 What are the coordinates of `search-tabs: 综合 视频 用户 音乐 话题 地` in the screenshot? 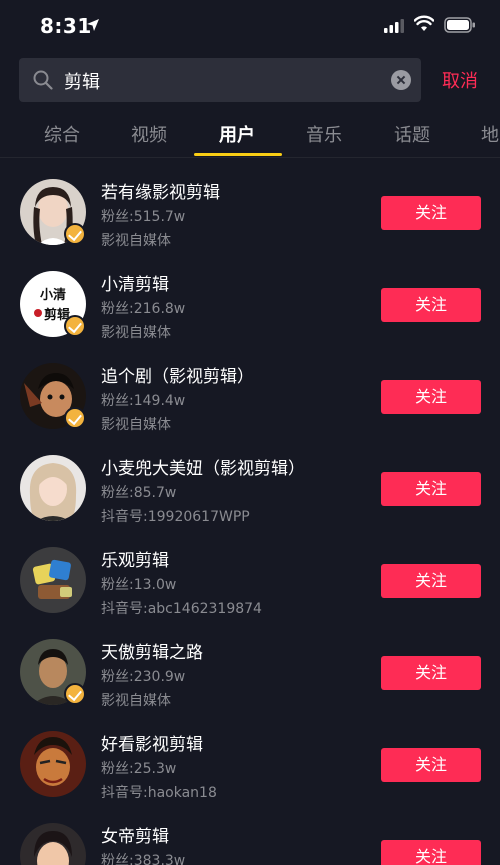 It's located at (250, 135).